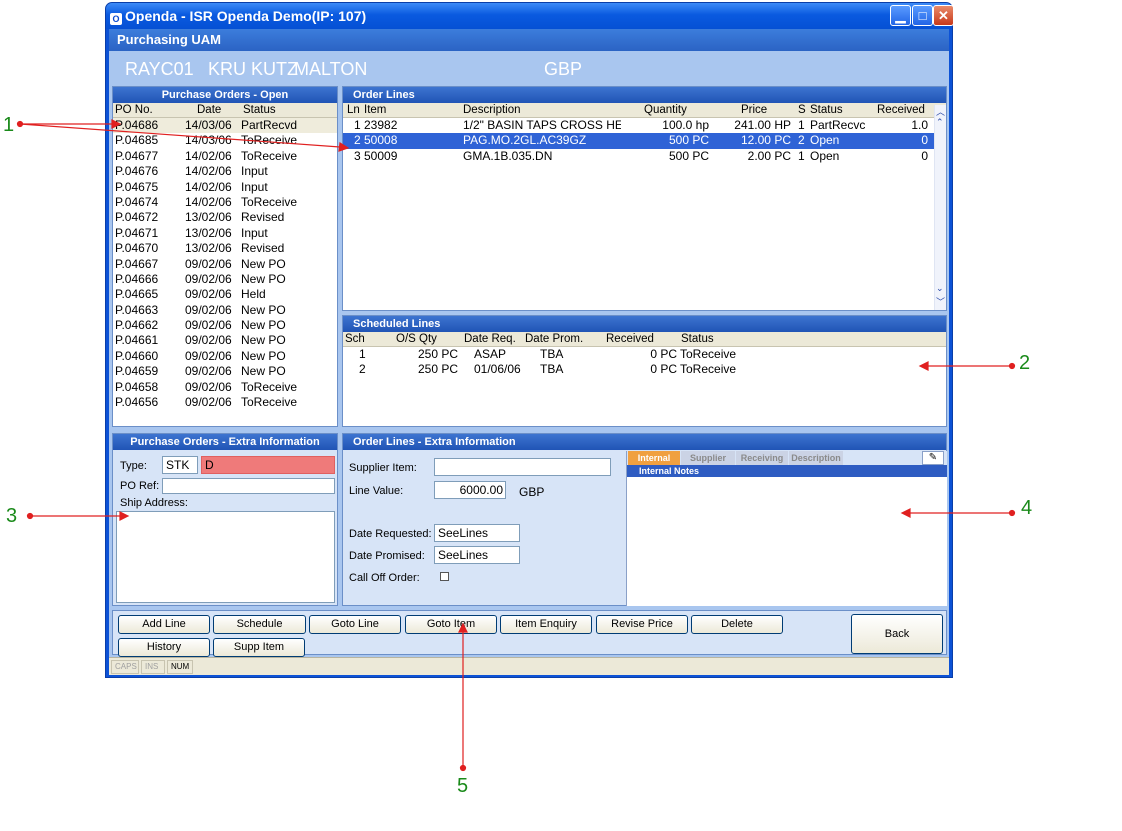 The image size is (1122, 831). What do you see at coordinates (12, 516) in the screenshot?
I see `annotation-label-3: 3` at bounding box center [12, 516].